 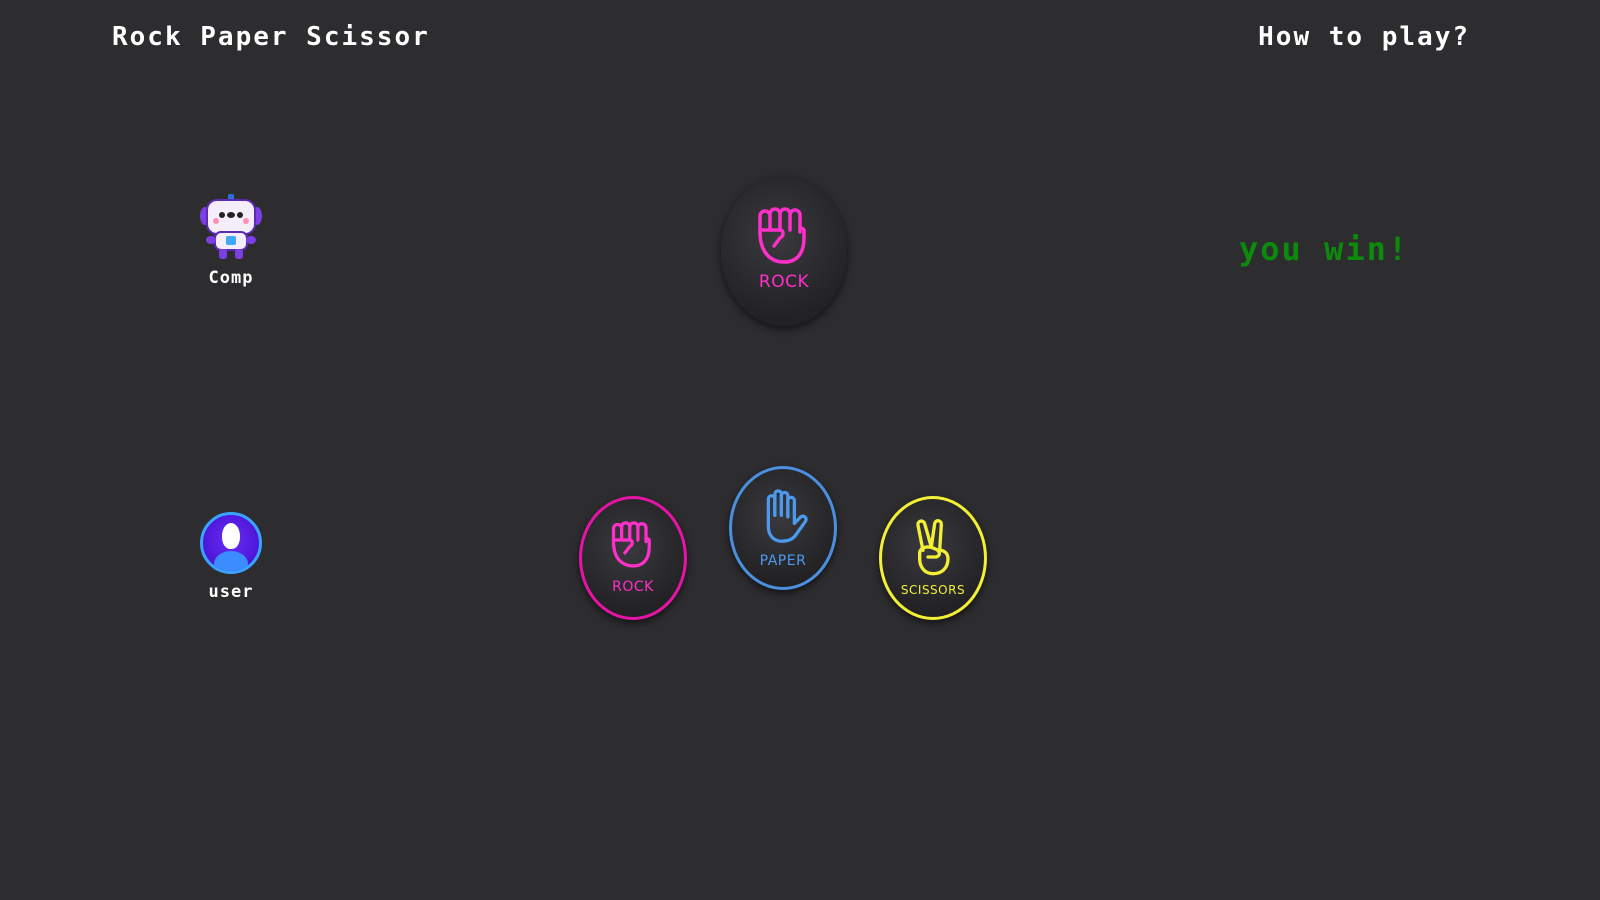 What do you see at coordinates (231, 278) in the screenshot?
I see `computer-label: Comp` at bounding box center [231, 278].